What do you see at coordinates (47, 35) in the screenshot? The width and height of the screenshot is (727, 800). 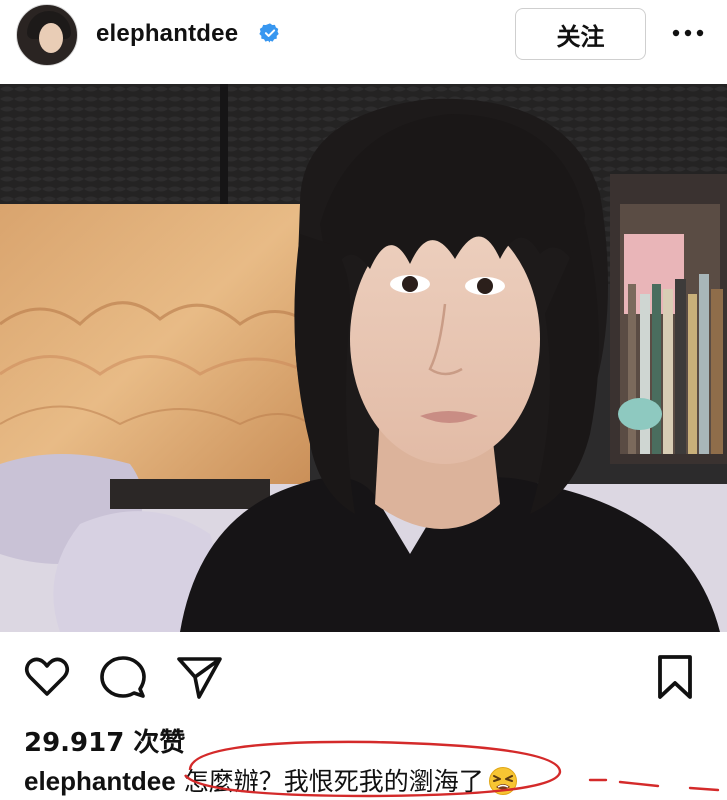 I see `avatar` at bounding box center [47, 35].